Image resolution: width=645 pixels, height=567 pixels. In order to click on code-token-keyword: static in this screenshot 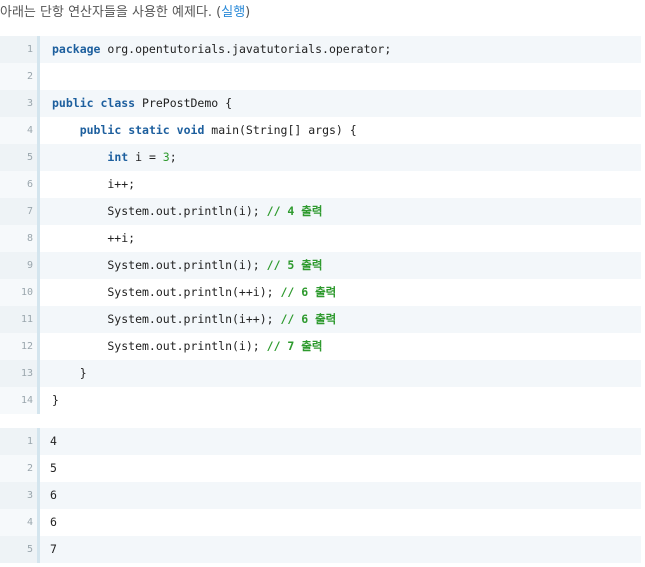, I will do `click(149, 130)`.